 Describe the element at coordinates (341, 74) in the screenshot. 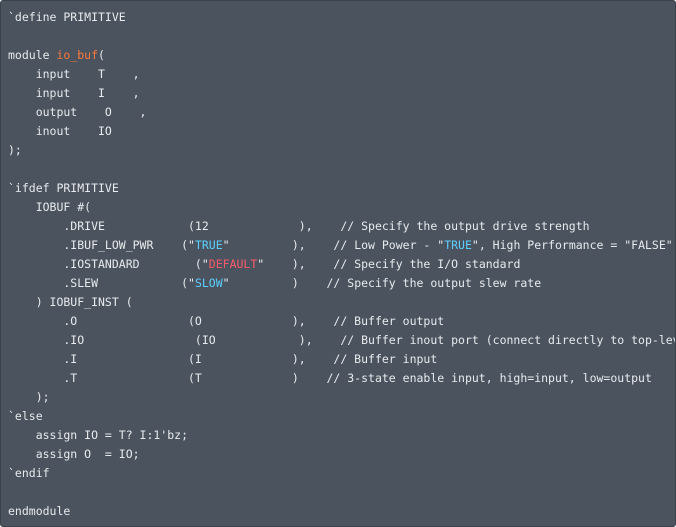

I see `code-line: input T ,` at that location.